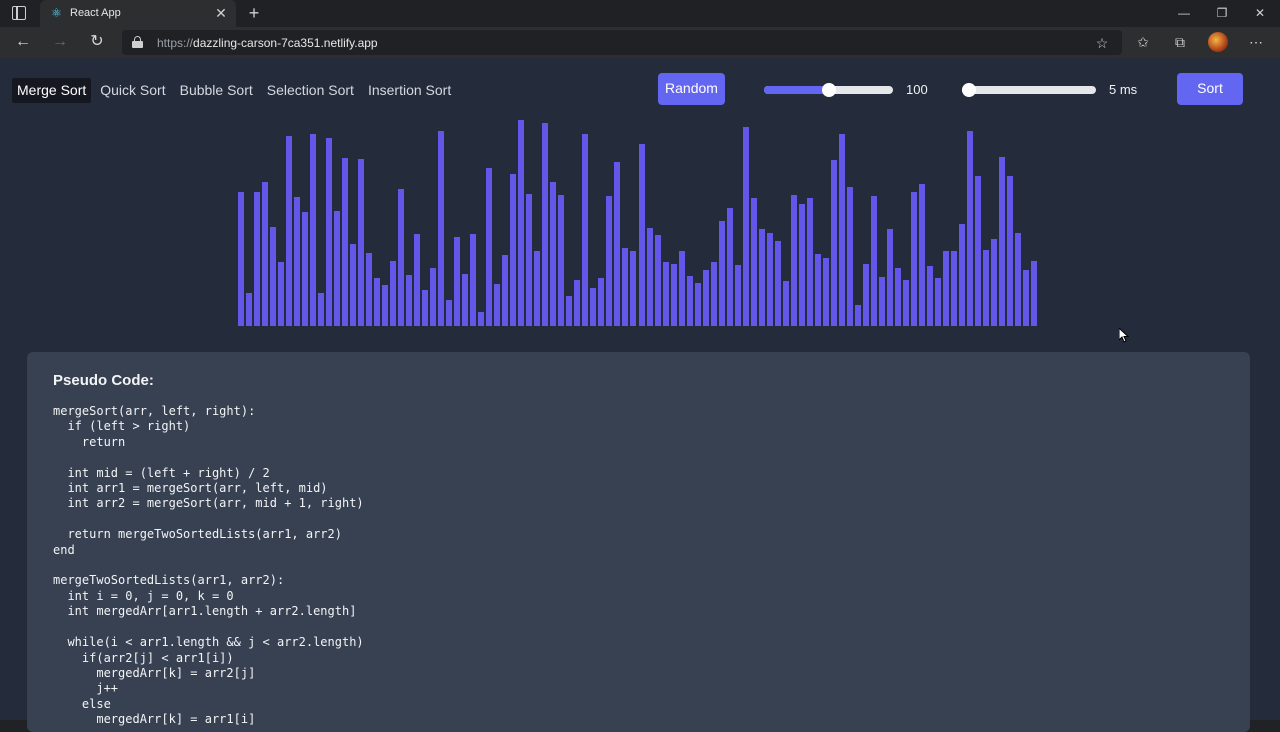 This screenshot has width=1280, height=732. I want to click on new-tab-icon: +, so click(254, 13).